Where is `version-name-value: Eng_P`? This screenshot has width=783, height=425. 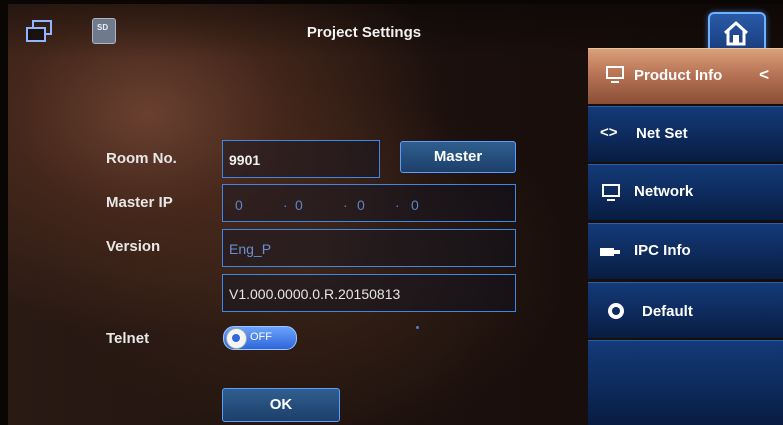
version-name-value: Eng_P is located at coordinates (250, 249).